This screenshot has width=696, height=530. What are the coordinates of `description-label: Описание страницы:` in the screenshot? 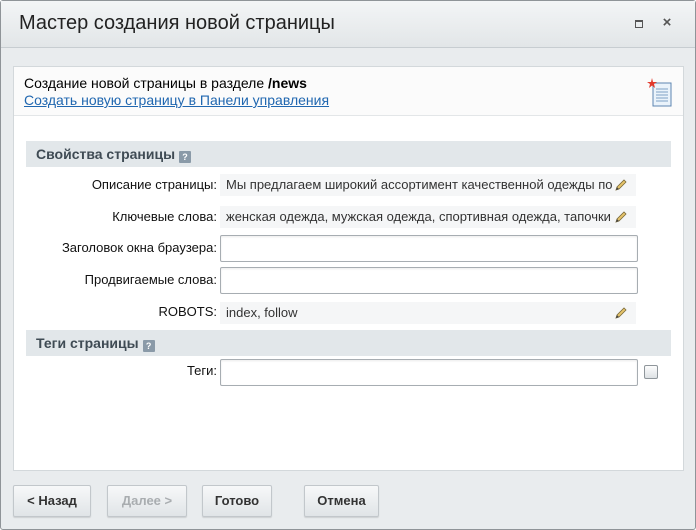 It's located at (154, 184).